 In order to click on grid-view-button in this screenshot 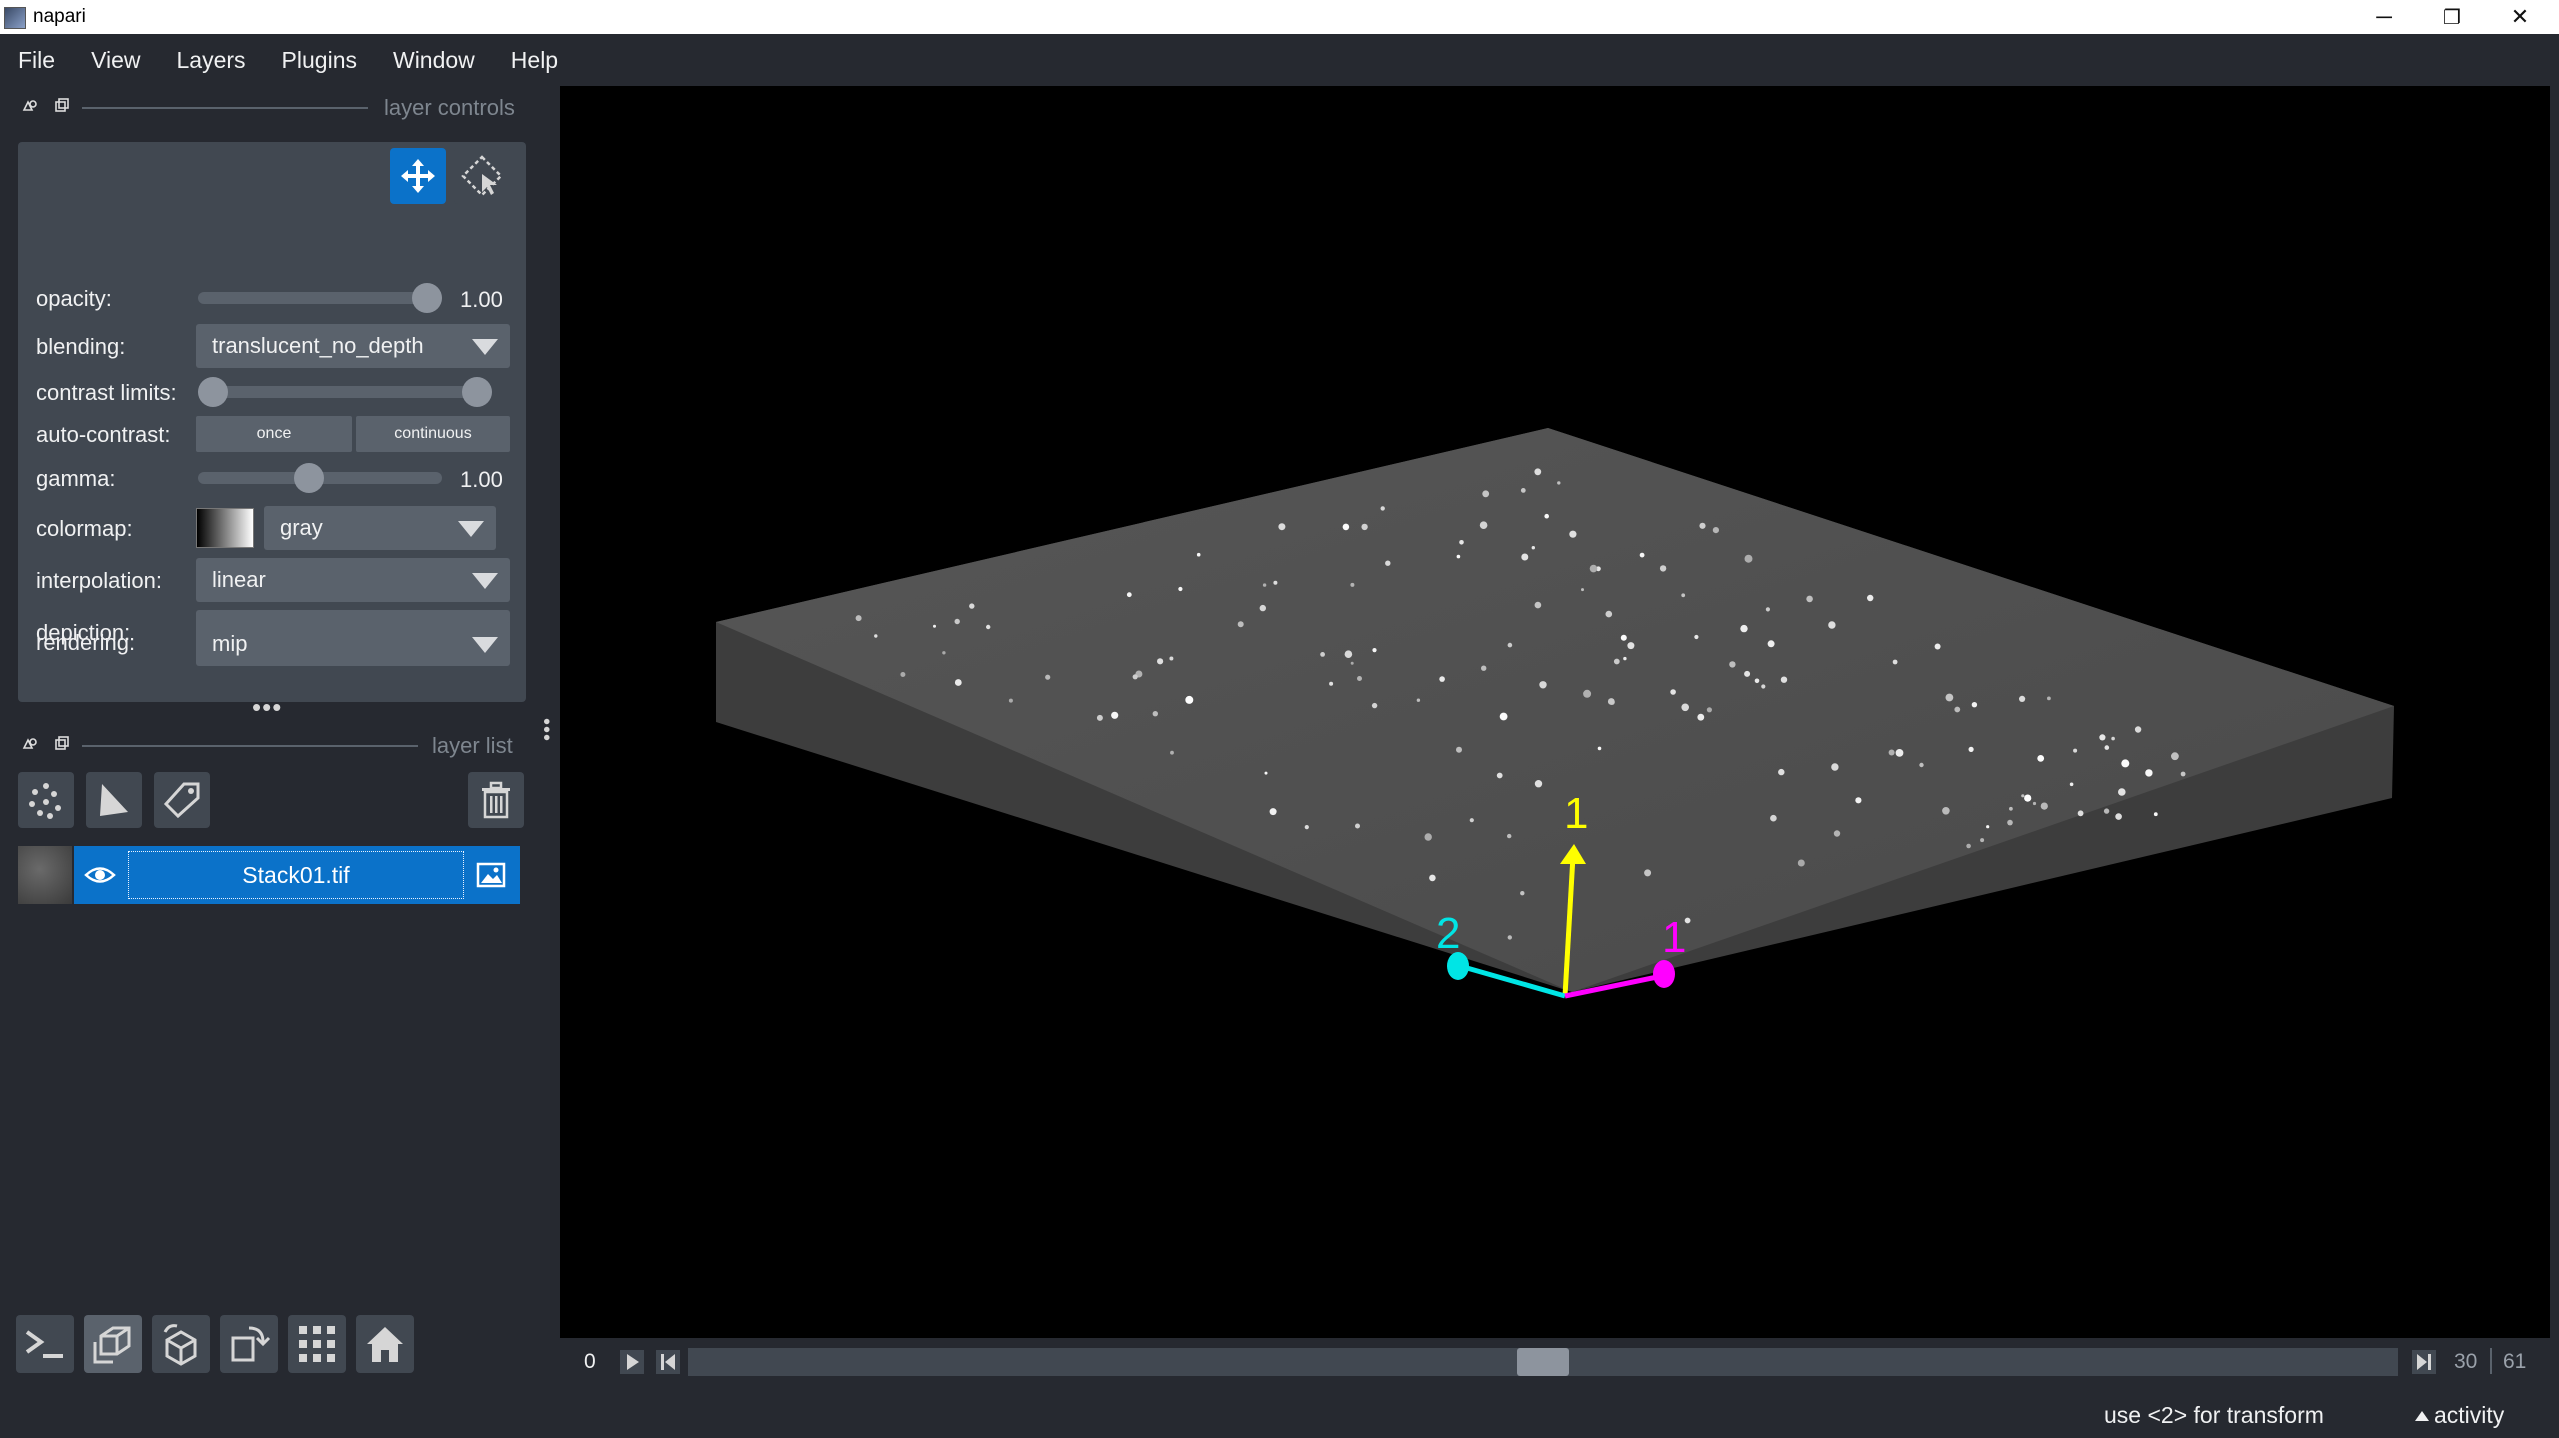, I will do `click(317, 1344)`.